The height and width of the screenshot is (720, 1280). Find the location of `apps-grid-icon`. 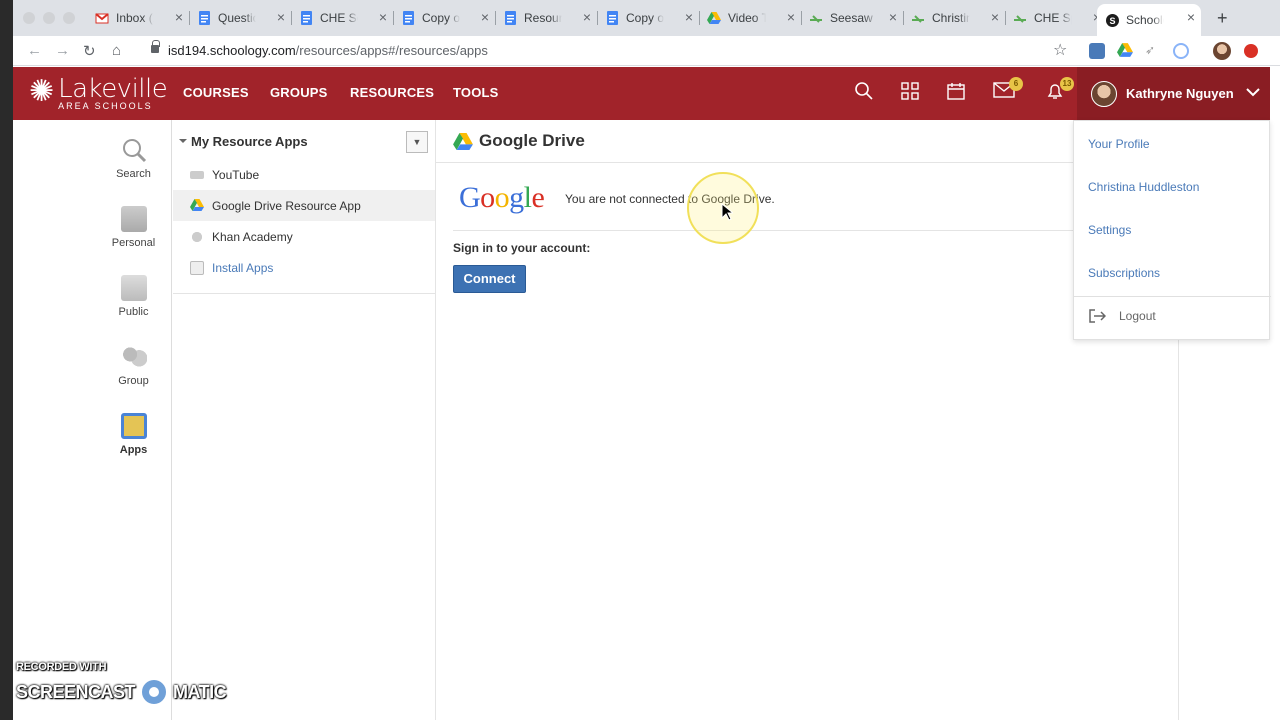

apps-grid-icon is located at coordinates (910, 92).